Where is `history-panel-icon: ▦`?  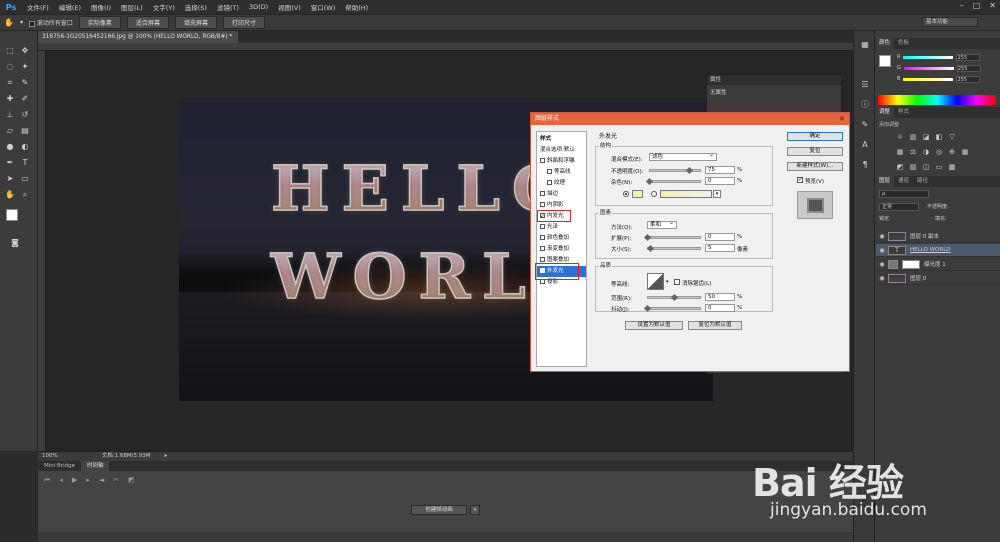 history-panel-icon: ▦ is located at coordinates (865, 45).